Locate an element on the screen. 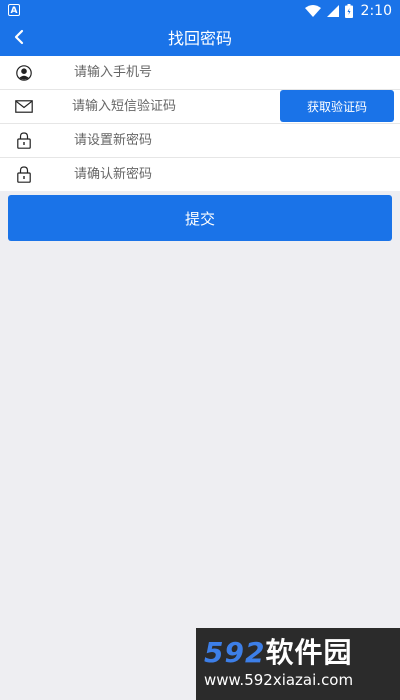 Image resolution: width=400 pixels, height=700 pixels. phone-row is located at coordinates (200, 73).